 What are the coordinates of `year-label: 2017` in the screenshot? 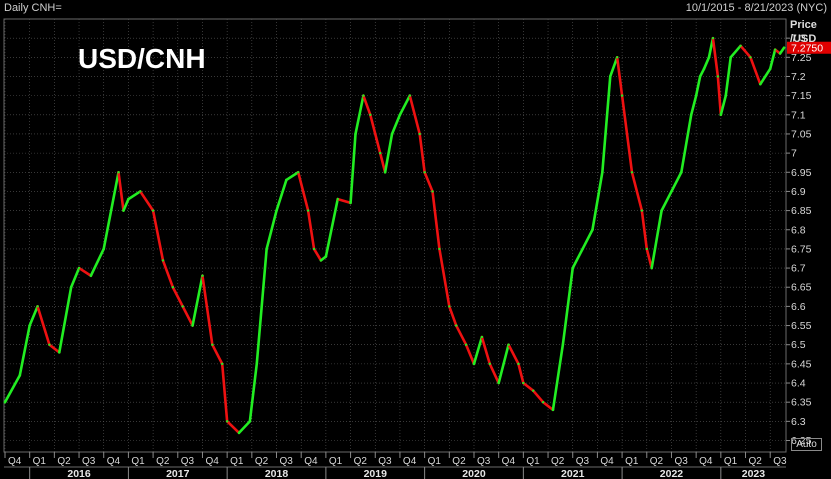 It's located at (178, 473).